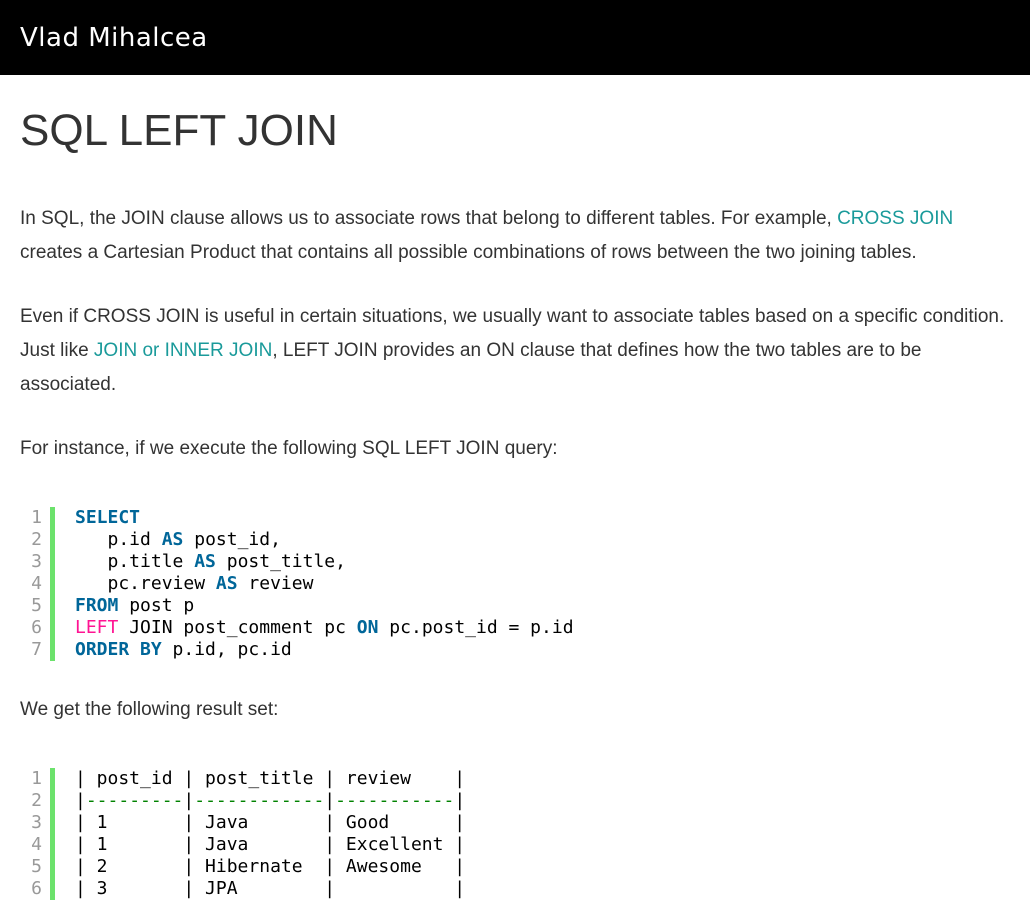 This screenshot has height=906, width=1030. What do you see at coordinates (36, 561) in the screenshot?
I see `query-line-number: 3` at bounding box center [36, 561].